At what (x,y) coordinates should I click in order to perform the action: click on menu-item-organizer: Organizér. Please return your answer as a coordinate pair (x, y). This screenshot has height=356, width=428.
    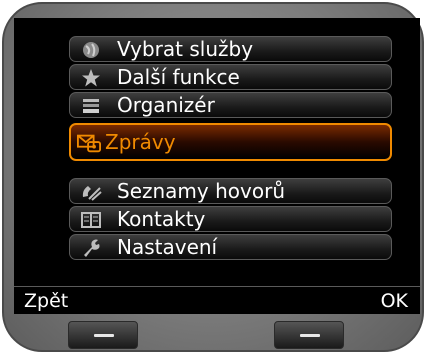
    Looking at the image, I should click on (230, 105).